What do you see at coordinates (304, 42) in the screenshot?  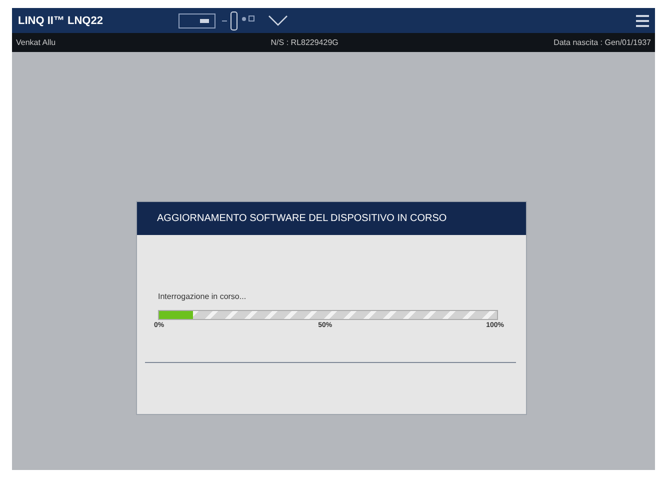 I see `serial-number: N/S : RL8229429G` at bounding box center [304, 42].